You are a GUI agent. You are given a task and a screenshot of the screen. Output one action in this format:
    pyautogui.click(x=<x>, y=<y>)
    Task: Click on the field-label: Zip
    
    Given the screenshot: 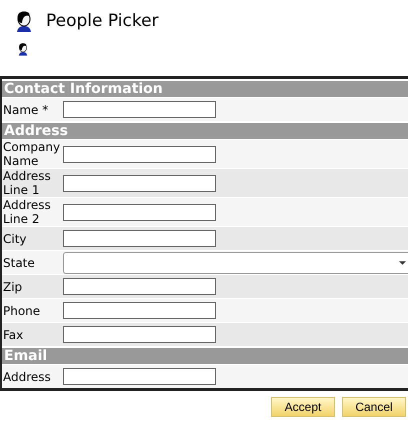 What is the action you would take?
    pyautogui.click(x=13, y=287)
    